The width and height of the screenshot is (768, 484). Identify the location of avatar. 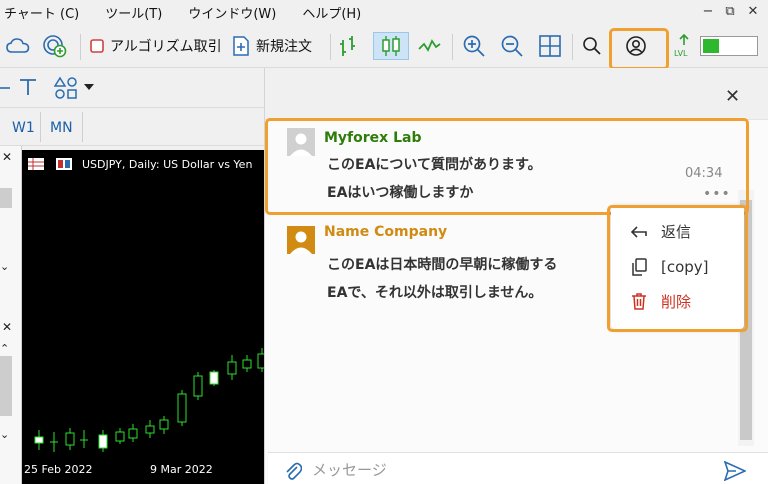
(301, 240).